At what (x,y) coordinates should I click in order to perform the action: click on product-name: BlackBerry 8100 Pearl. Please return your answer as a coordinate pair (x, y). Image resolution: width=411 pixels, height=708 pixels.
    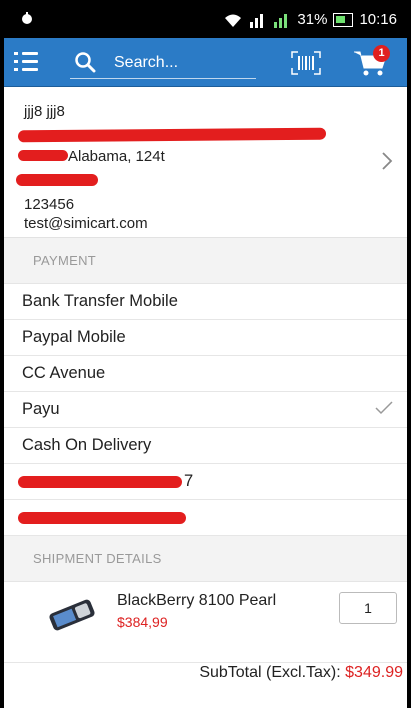
    Looking at the image, I should click on (197, 600).